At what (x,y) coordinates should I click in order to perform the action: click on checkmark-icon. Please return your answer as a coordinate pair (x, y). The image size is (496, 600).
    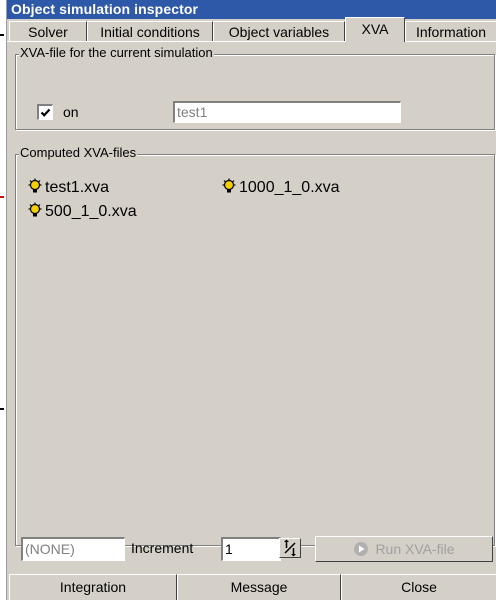
    Looking at the image, I should click on (45, 112).